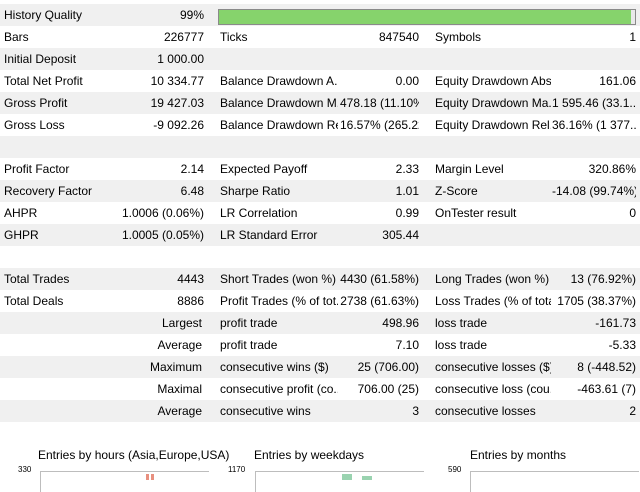  I want to click on largest-label: Largest, so click(181, 323).